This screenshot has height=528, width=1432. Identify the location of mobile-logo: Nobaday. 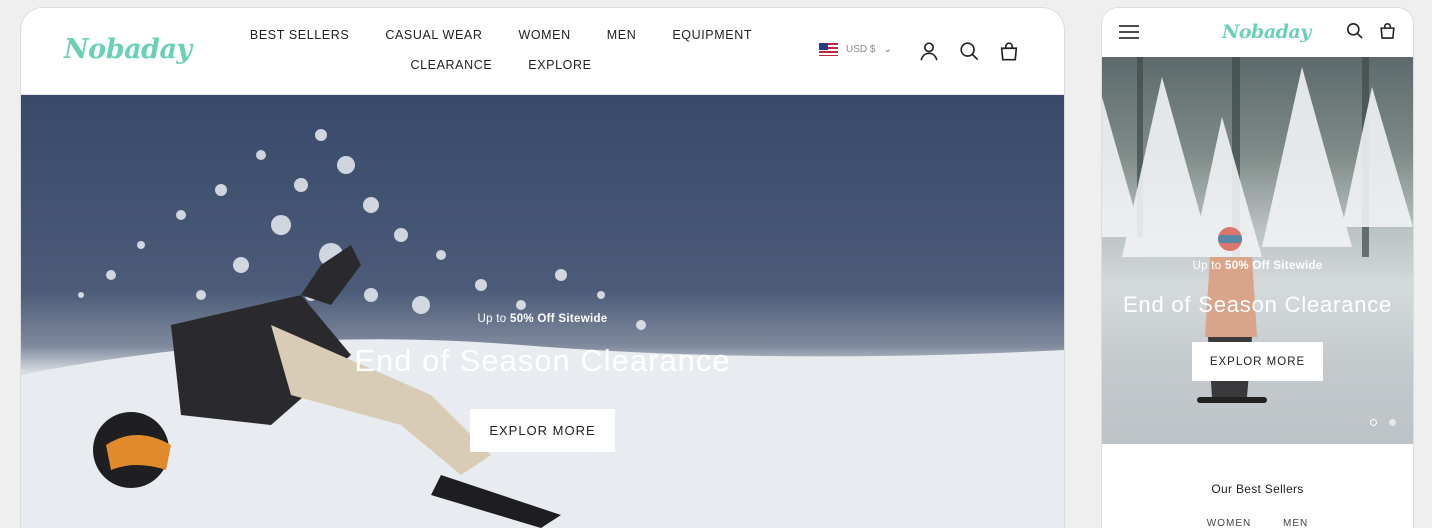
(1266, 32).